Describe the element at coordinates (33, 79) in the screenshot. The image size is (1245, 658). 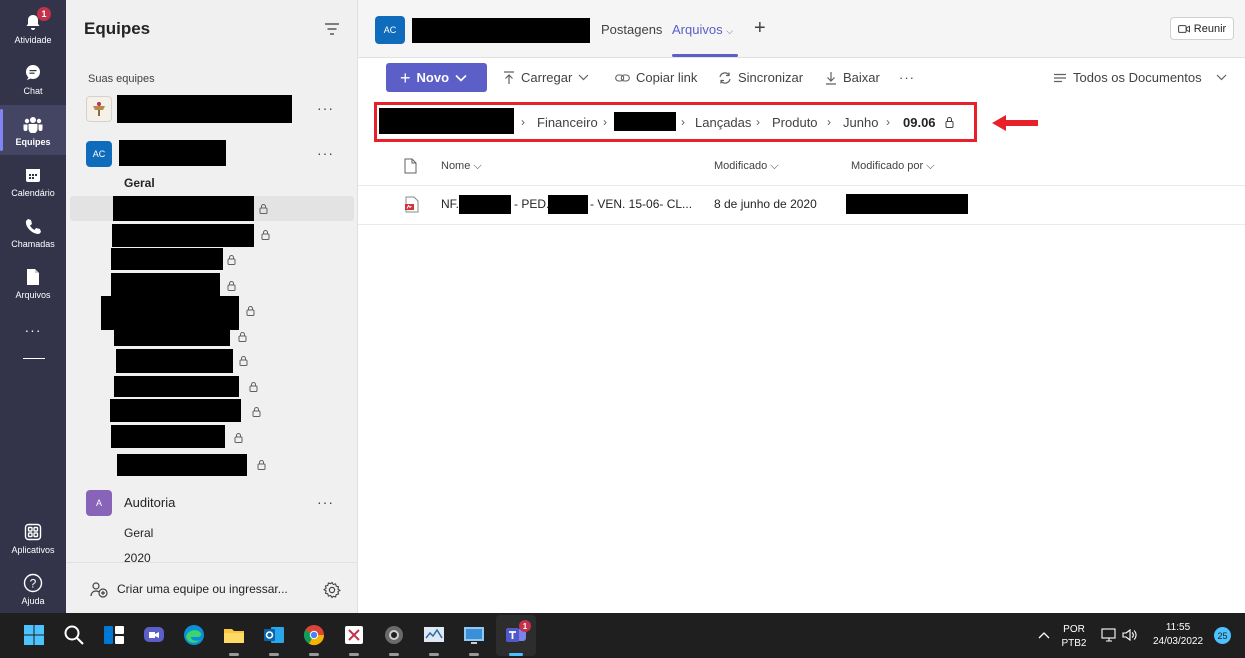
I see `rail-item-chat: Chat` at that location.